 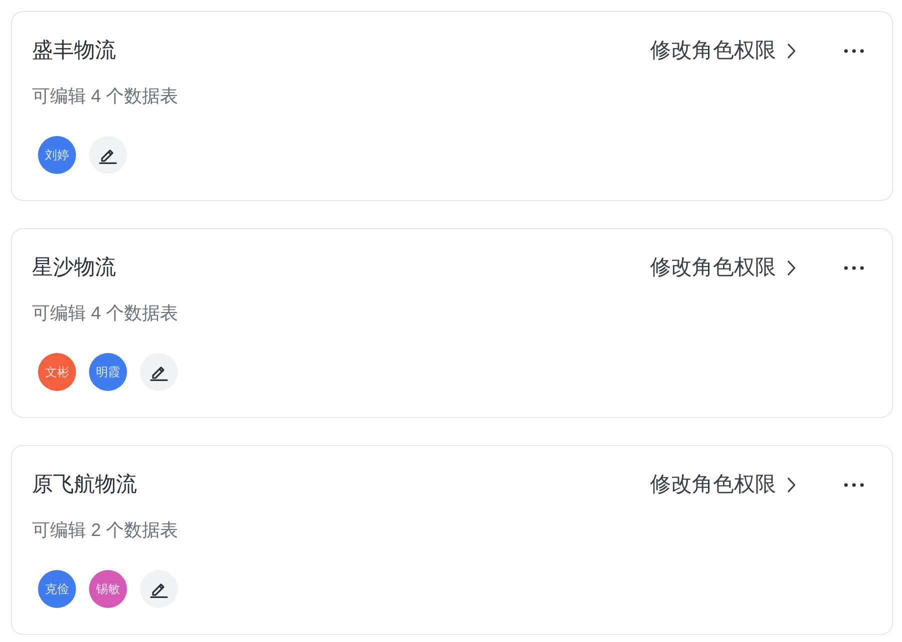 I want to click on role-title: 盛丰物流, so click(x=74, y=51).